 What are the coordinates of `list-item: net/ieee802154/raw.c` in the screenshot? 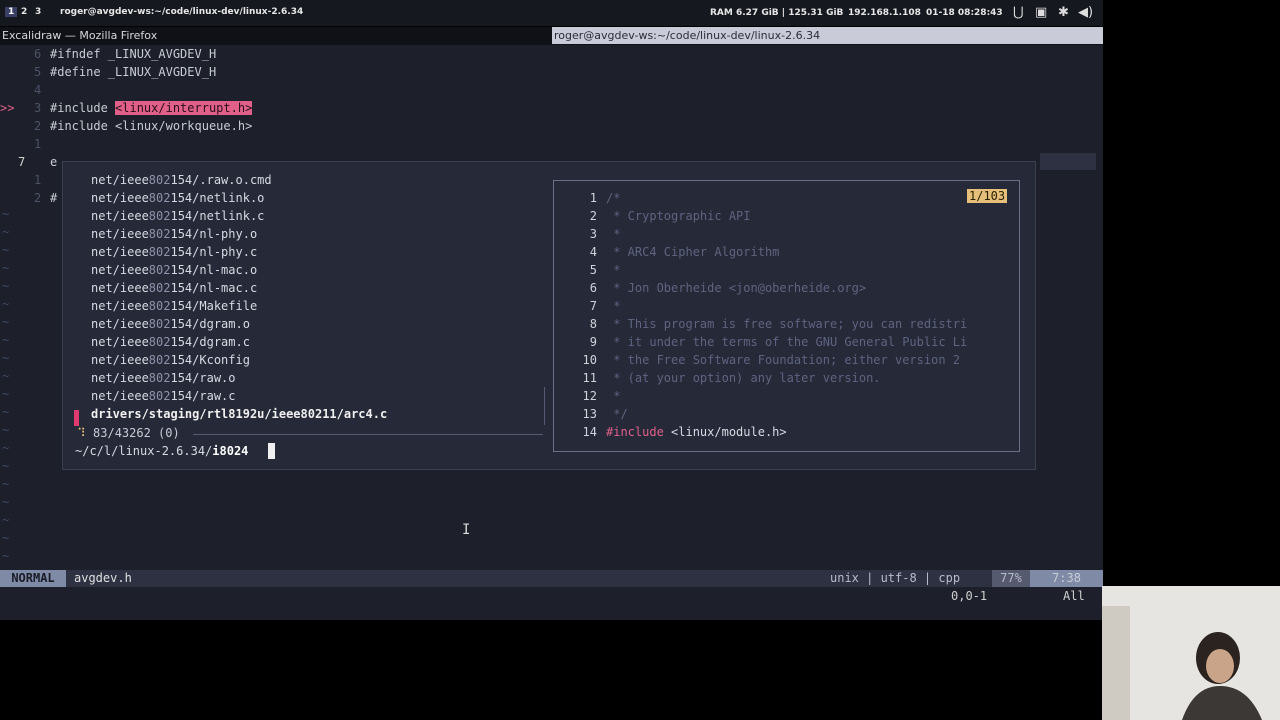 It's located at (163, 396).